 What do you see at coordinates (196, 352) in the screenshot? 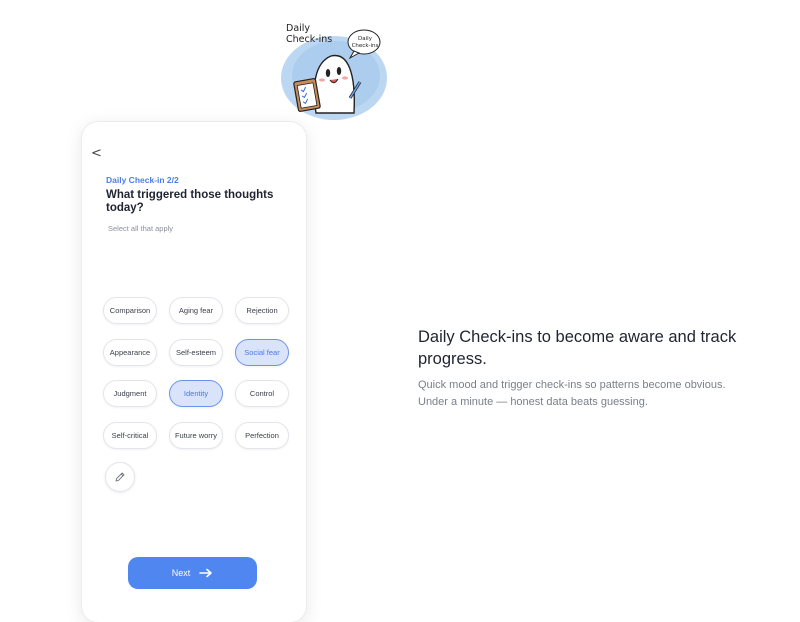
I see `chip-self-esteem: Self-esteem` at bounding box center [196, 352].